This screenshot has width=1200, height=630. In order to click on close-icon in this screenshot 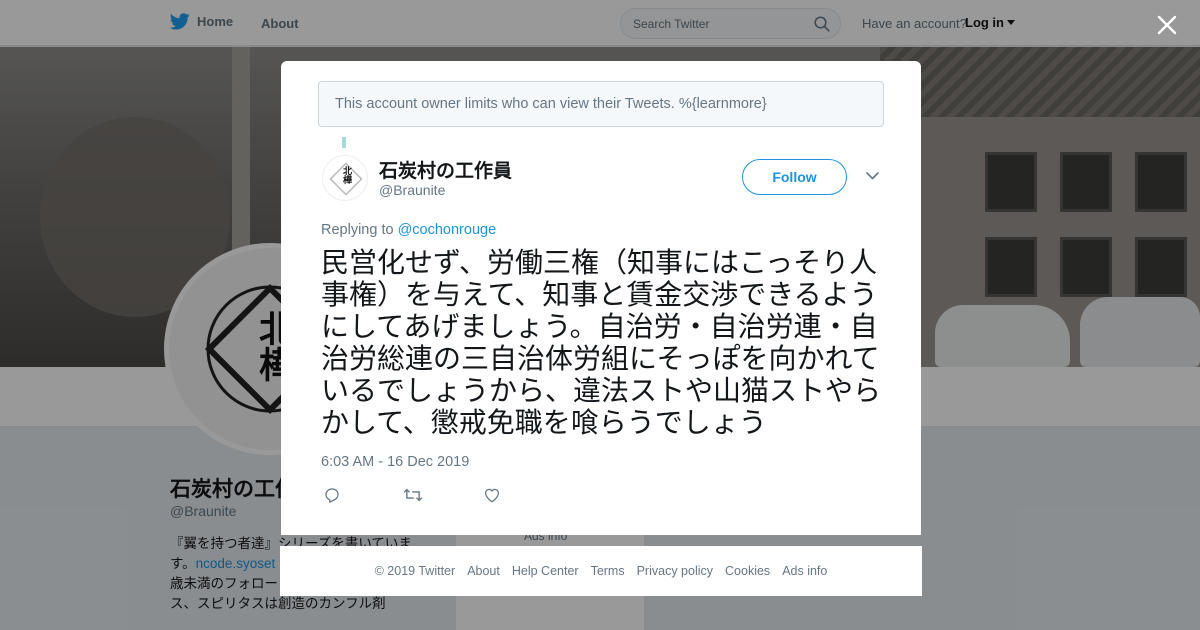, I will do `click(1167, 25)`.